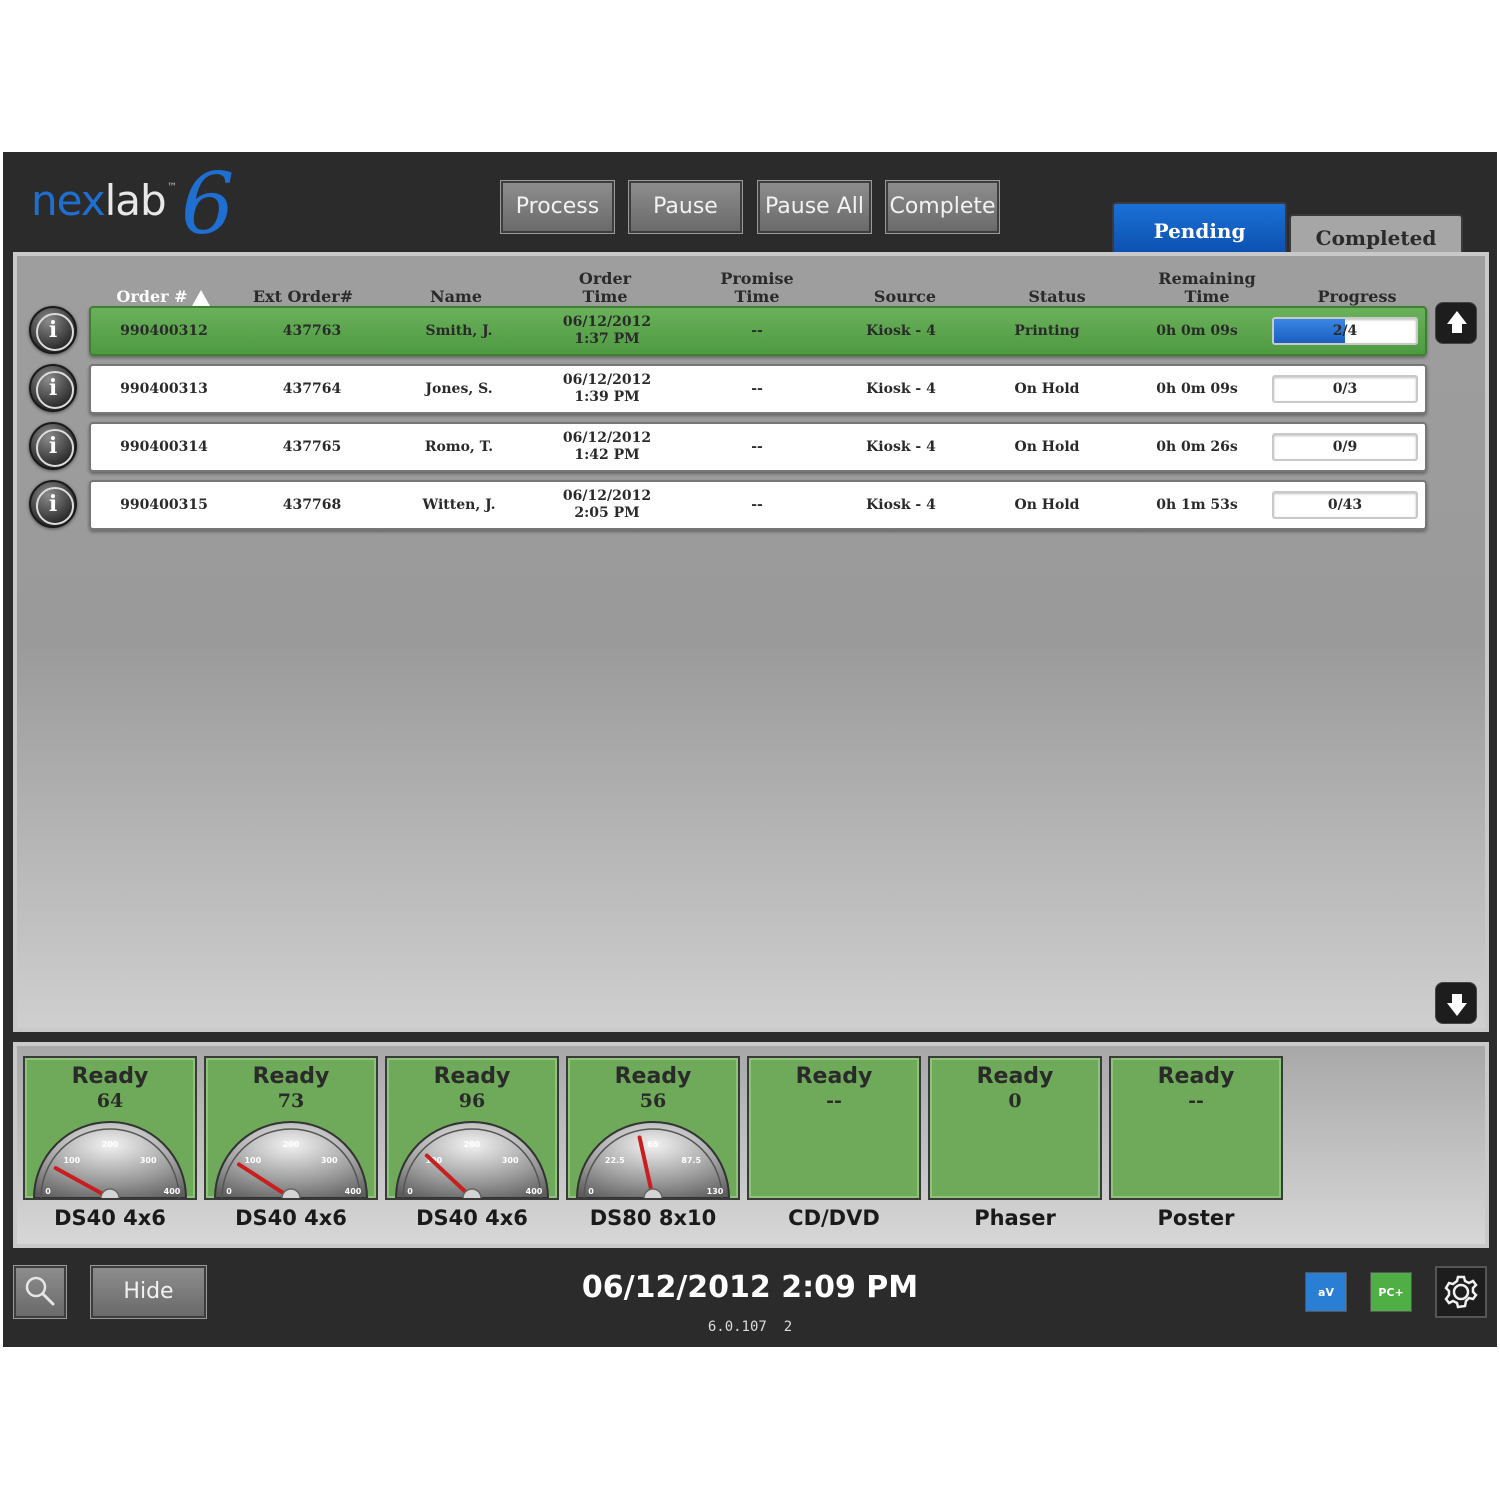 The width and height of the screenshot is (1500, 1500). What do you see at coordinates (291, 1101) in the screenshot?
I see `printer-count: 73` at bounding box center [291, 1101].